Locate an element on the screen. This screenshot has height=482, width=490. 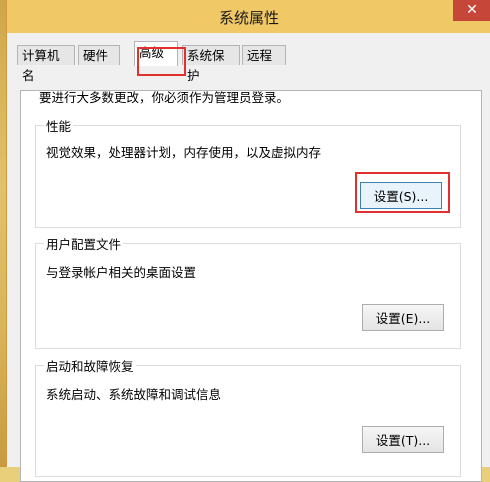
startup-recovery-description: 系统启动、系统故障和调试信息 is located at coordinates (134, 394).